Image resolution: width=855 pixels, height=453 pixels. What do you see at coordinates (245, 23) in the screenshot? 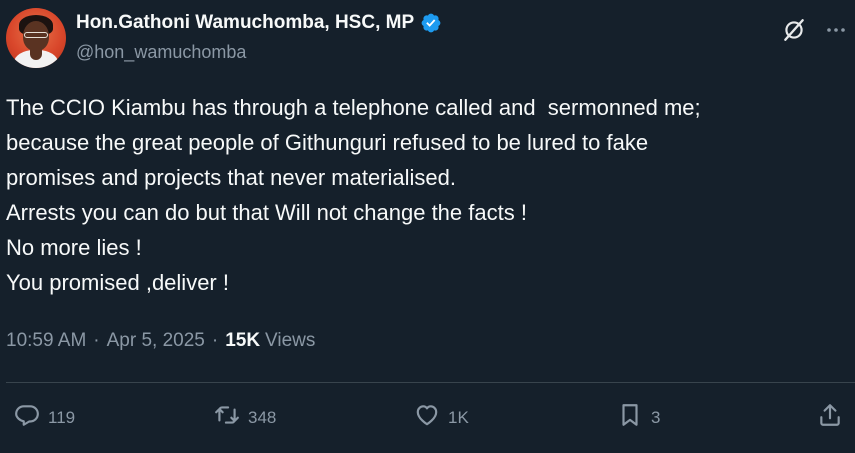
I see `author-display-name: Hon.Gathoni Wamuchomba, HSC, MP` at bounding box center [245, 23].